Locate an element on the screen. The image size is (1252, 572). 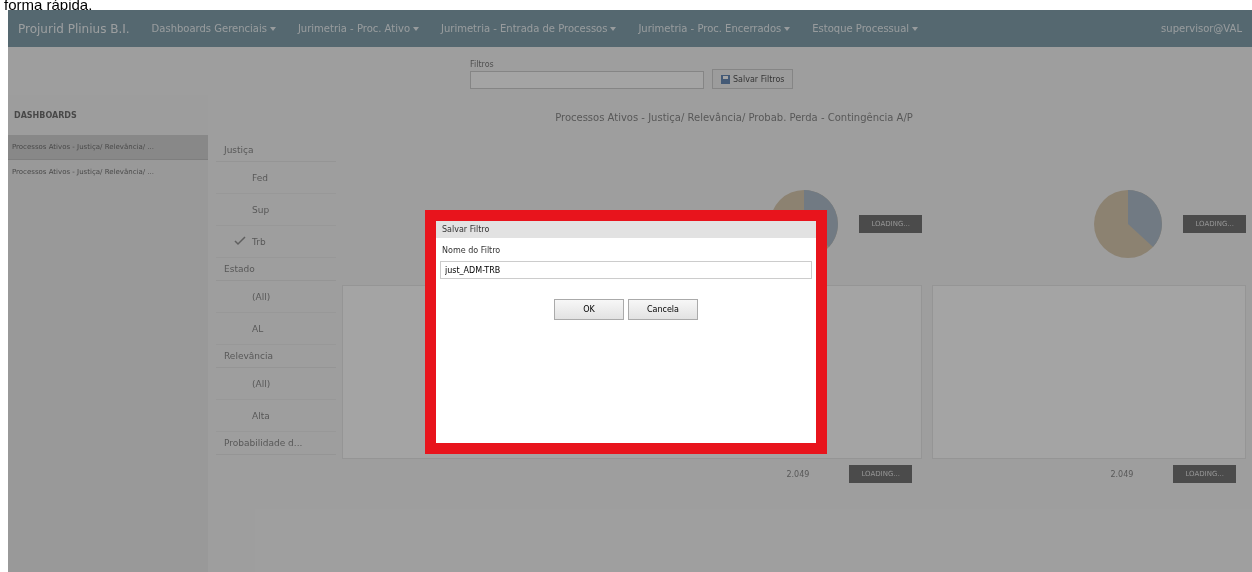
slicer-item: Fed is located at coordinates (276, 178).